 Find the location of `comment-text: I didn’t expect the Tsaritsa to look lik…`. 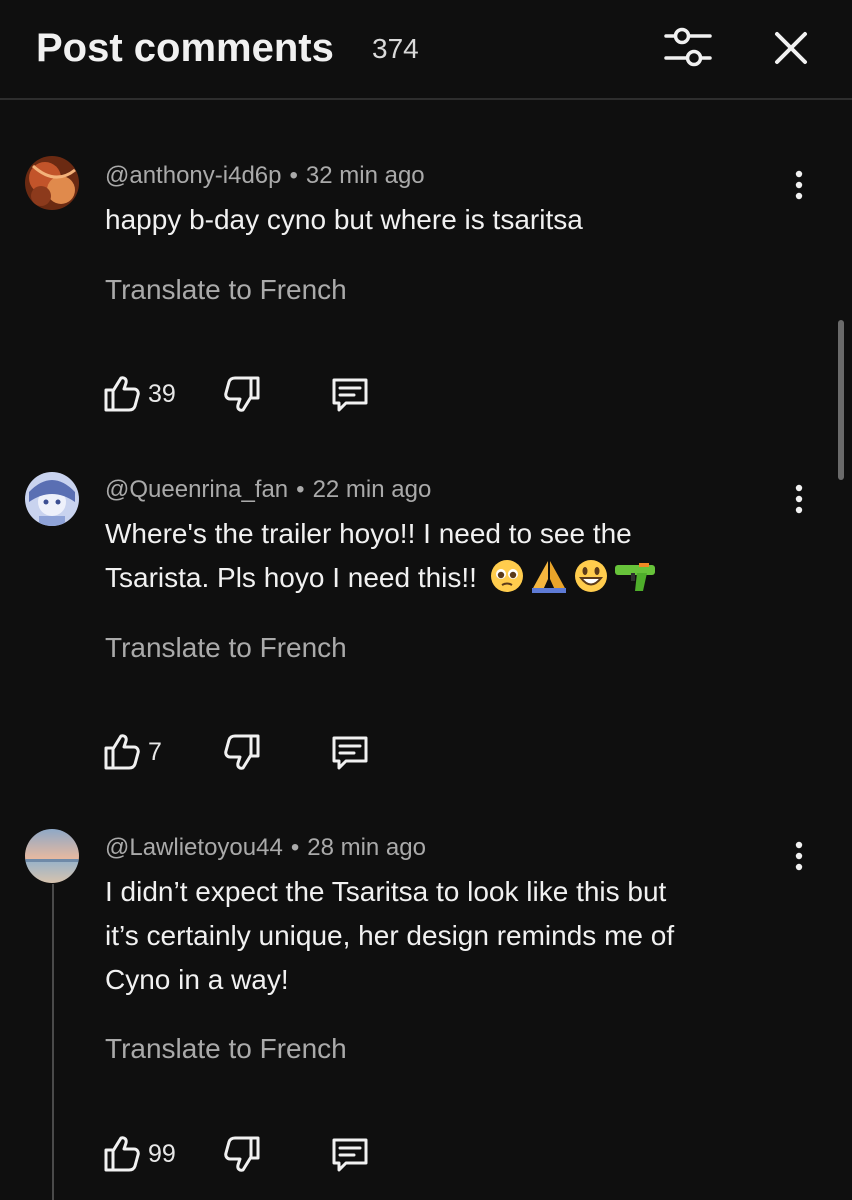

comment-text: I didn’t expect the Tsaritsa to look lik… is located at coordinates (435, 936).